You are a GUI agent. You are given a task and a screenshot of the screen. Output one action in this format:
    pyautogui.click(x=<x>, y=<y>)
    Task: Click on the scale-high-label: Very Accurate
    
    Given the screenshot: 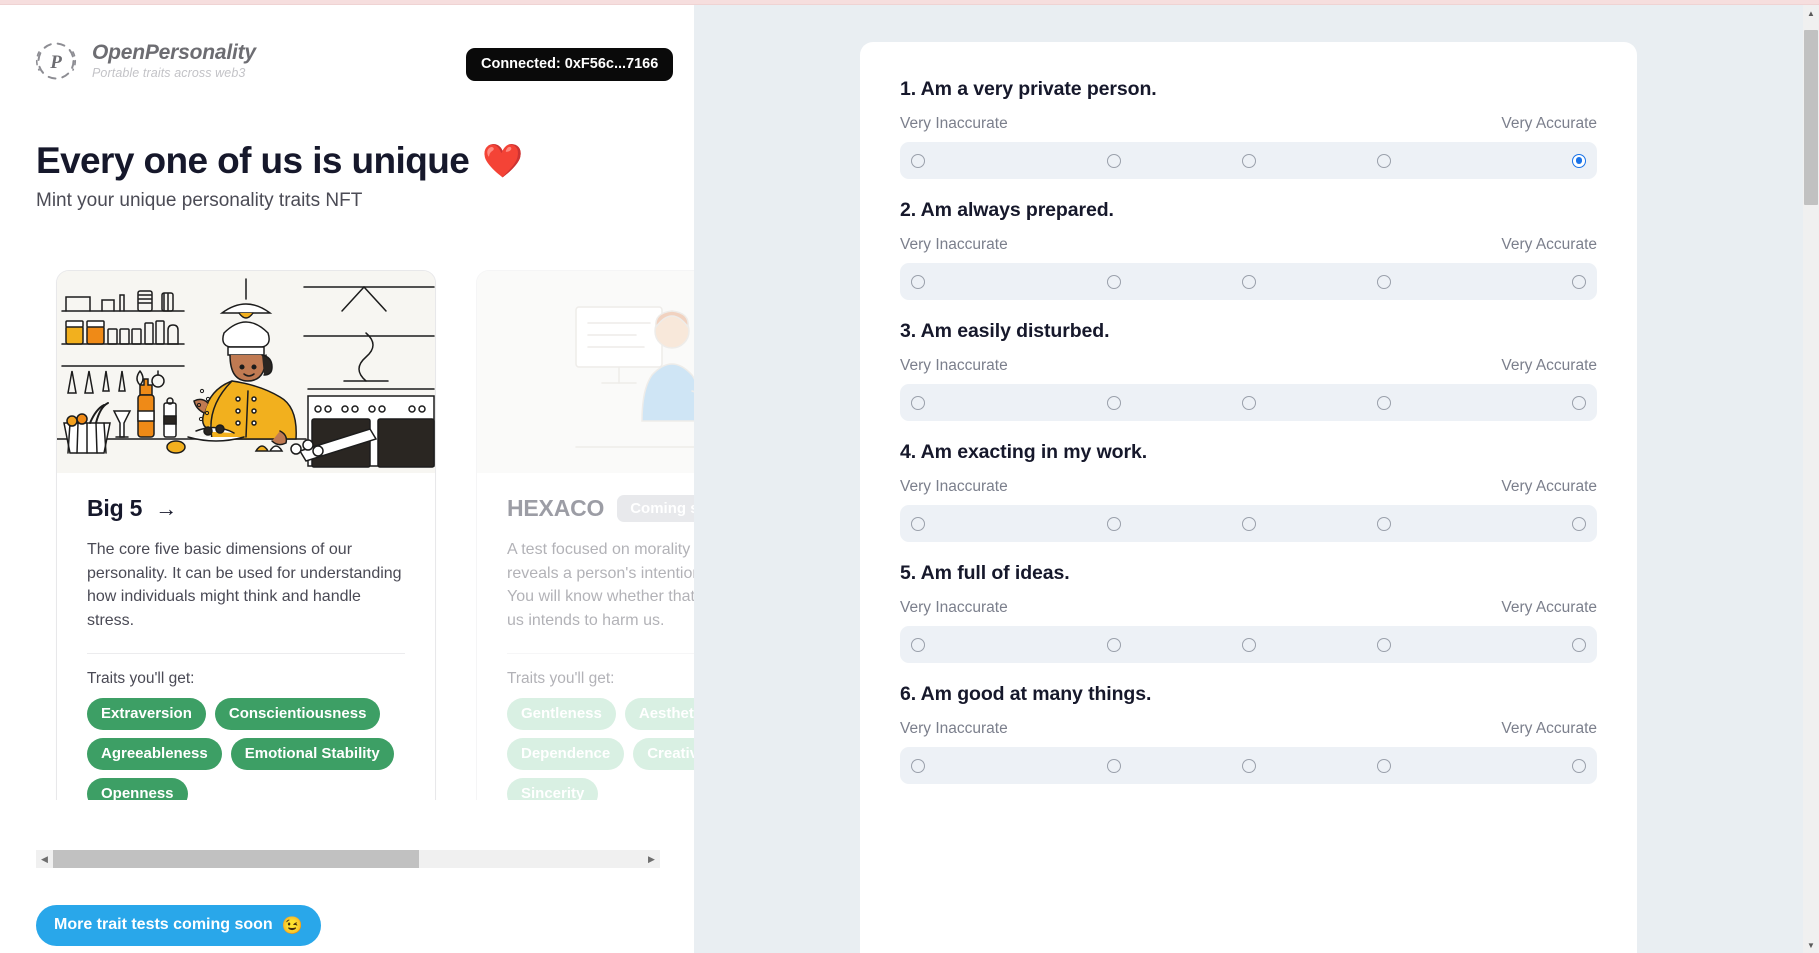 What is the action you would take?
    pyautogui.click(x=1549, y=728)
    